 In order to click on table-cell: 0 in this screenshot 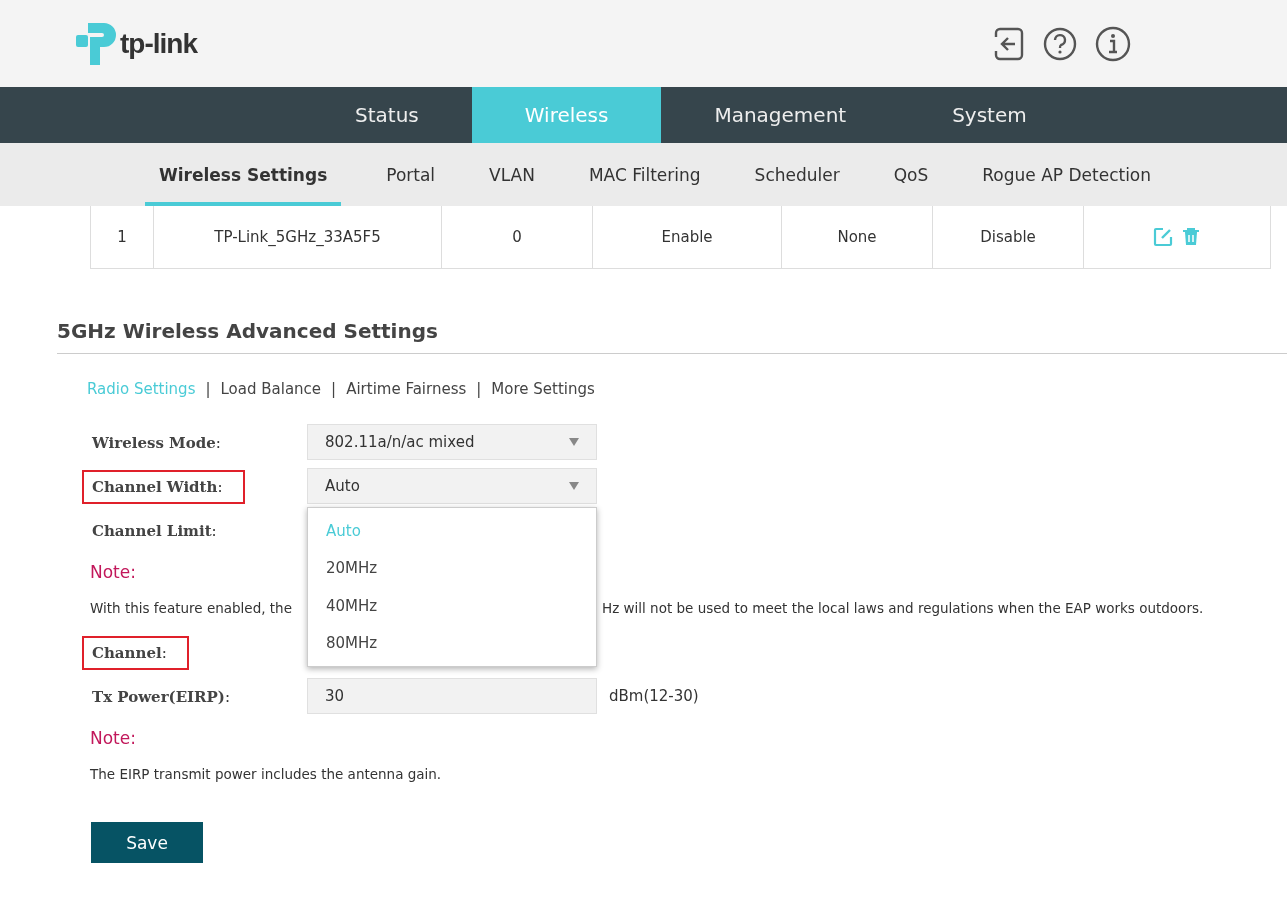, I will do `click(516, 237)`.